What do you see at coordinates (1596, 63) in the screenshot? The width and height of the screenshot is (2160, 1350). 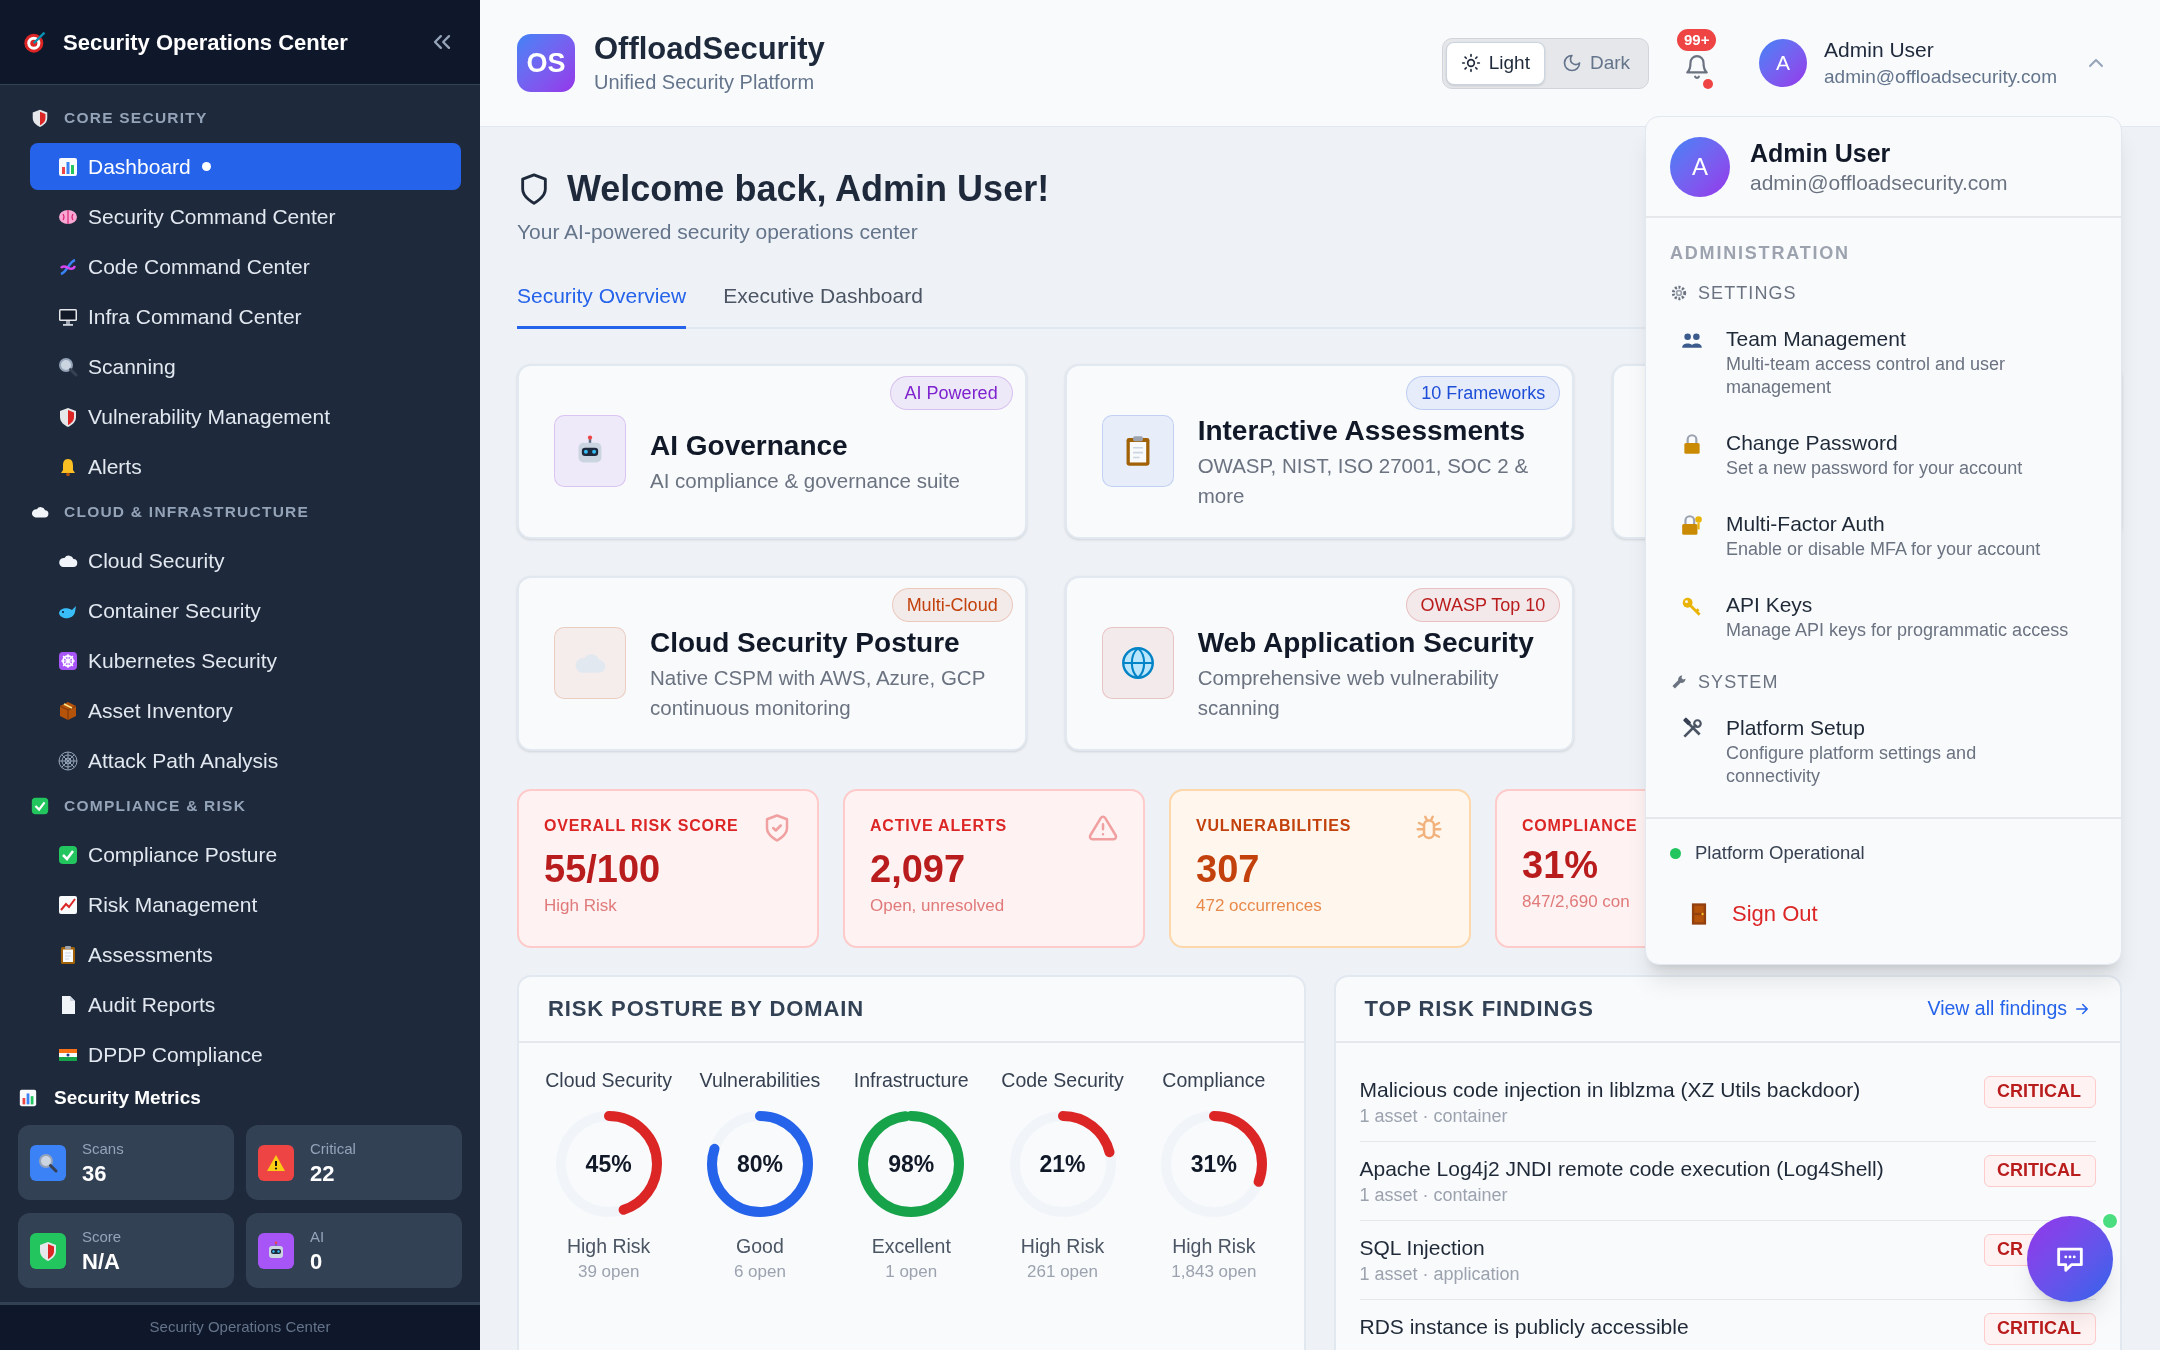 I see `theme-option: Dark` at bounding box center [1596, 63].